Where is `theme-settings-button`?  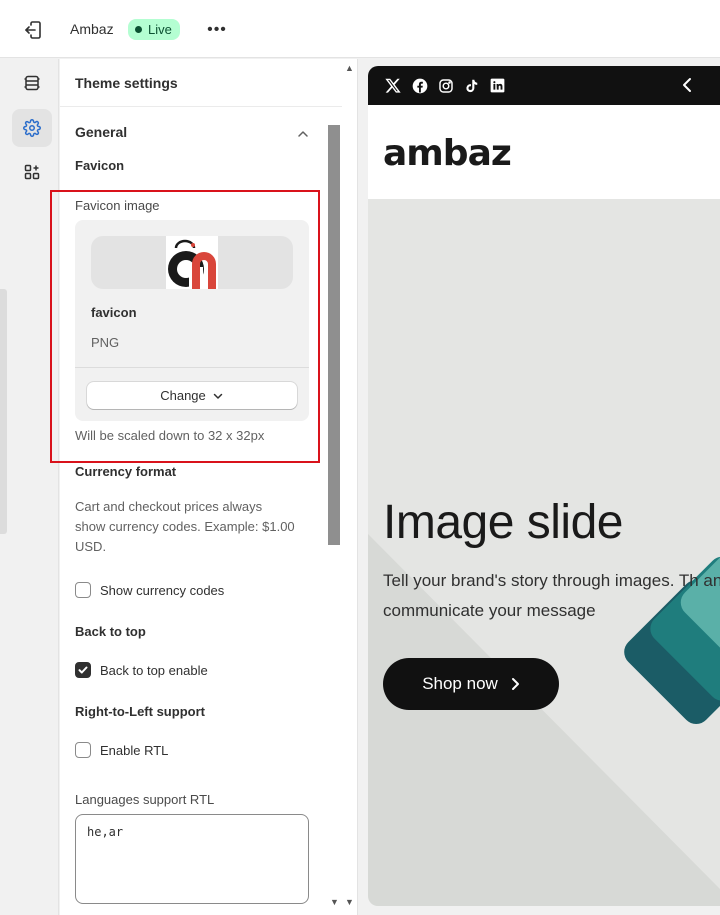 theme-settings-button is located at coordinates (32, 128).